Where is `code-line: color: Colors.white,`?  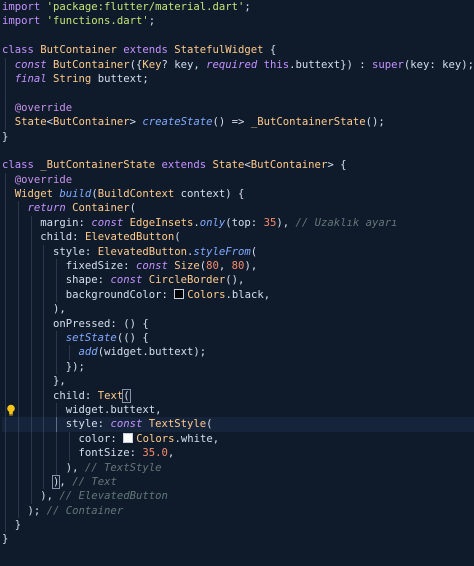 code-line: color: Colors.white, is located at coordinates (238, 439).